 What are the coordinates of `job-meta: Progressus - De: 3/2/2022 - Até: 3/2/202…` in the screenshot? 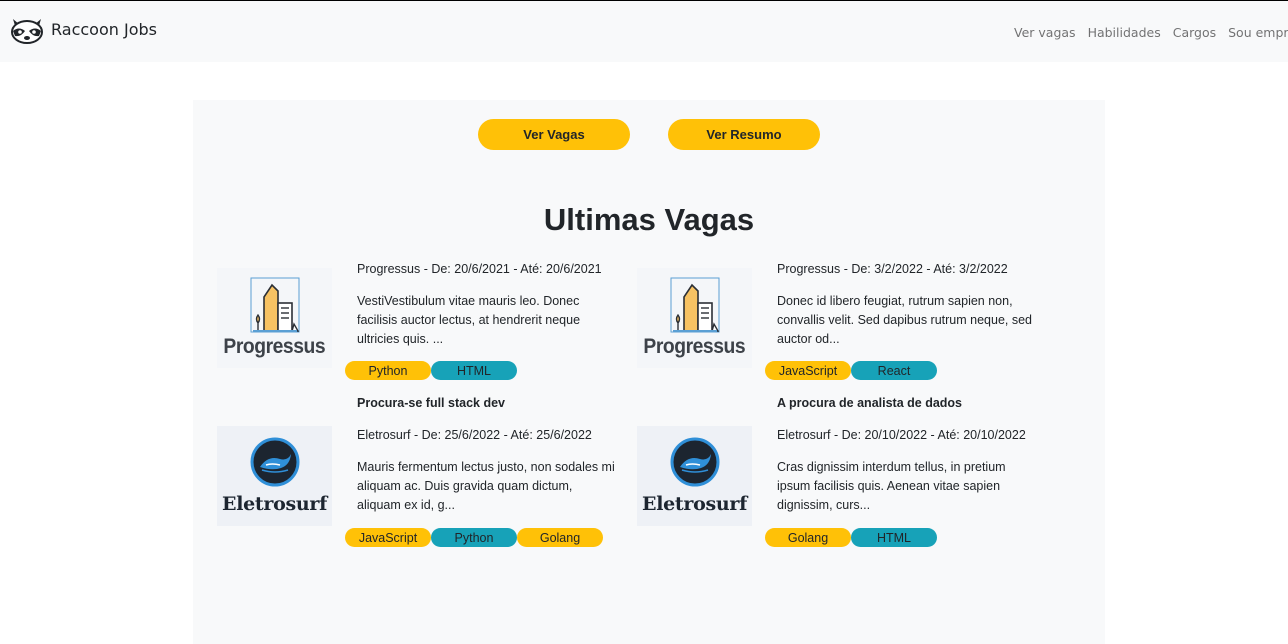 It's located at (892, 269).